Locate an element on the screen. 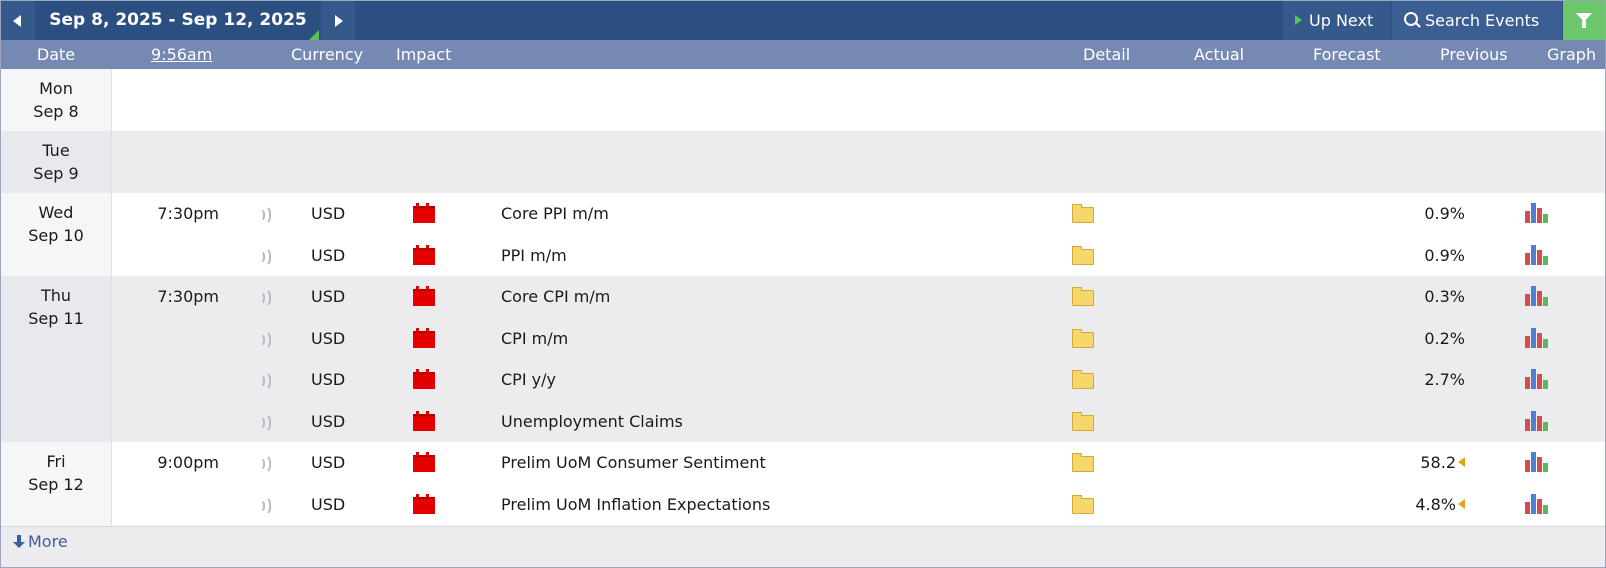 The image size is (1606, 568). day-name: Tue is located at coordinates (56, 150).